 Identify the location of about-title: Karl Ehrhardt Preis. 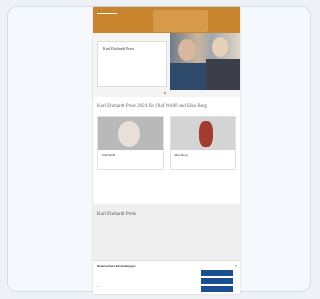
(116, 214).